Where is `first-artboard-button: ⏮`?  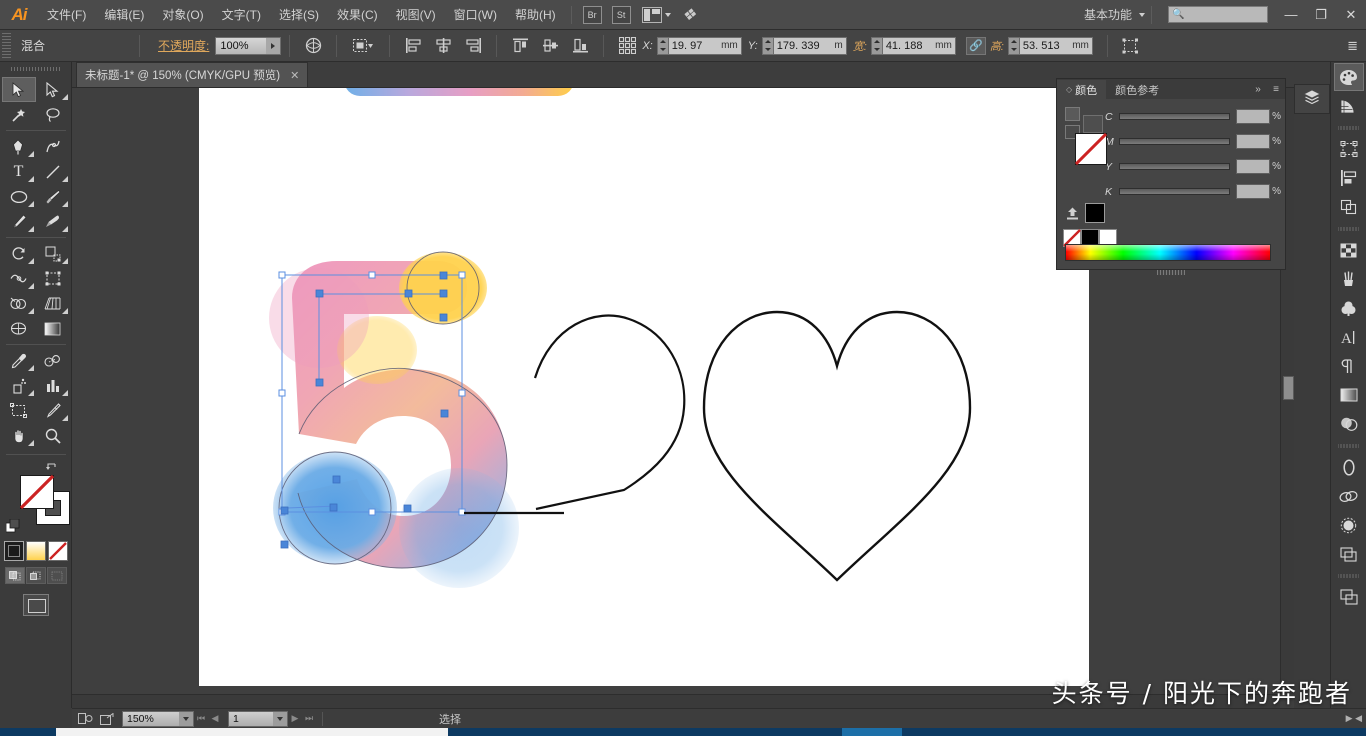
first-artboard-button: ⏮ is located at coordinates (201, 719).